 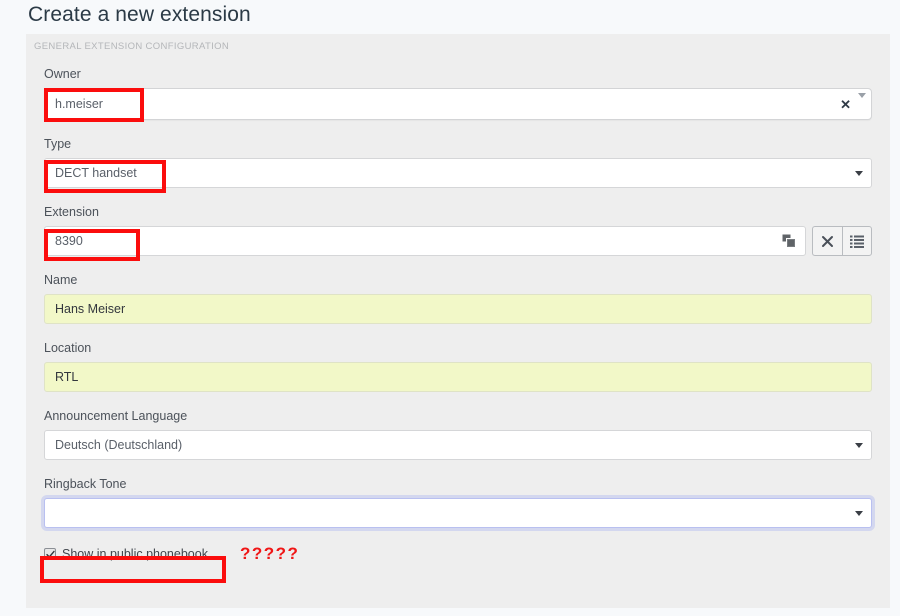 I want to click on extension-label: Extension, so click(x=71, y=212).